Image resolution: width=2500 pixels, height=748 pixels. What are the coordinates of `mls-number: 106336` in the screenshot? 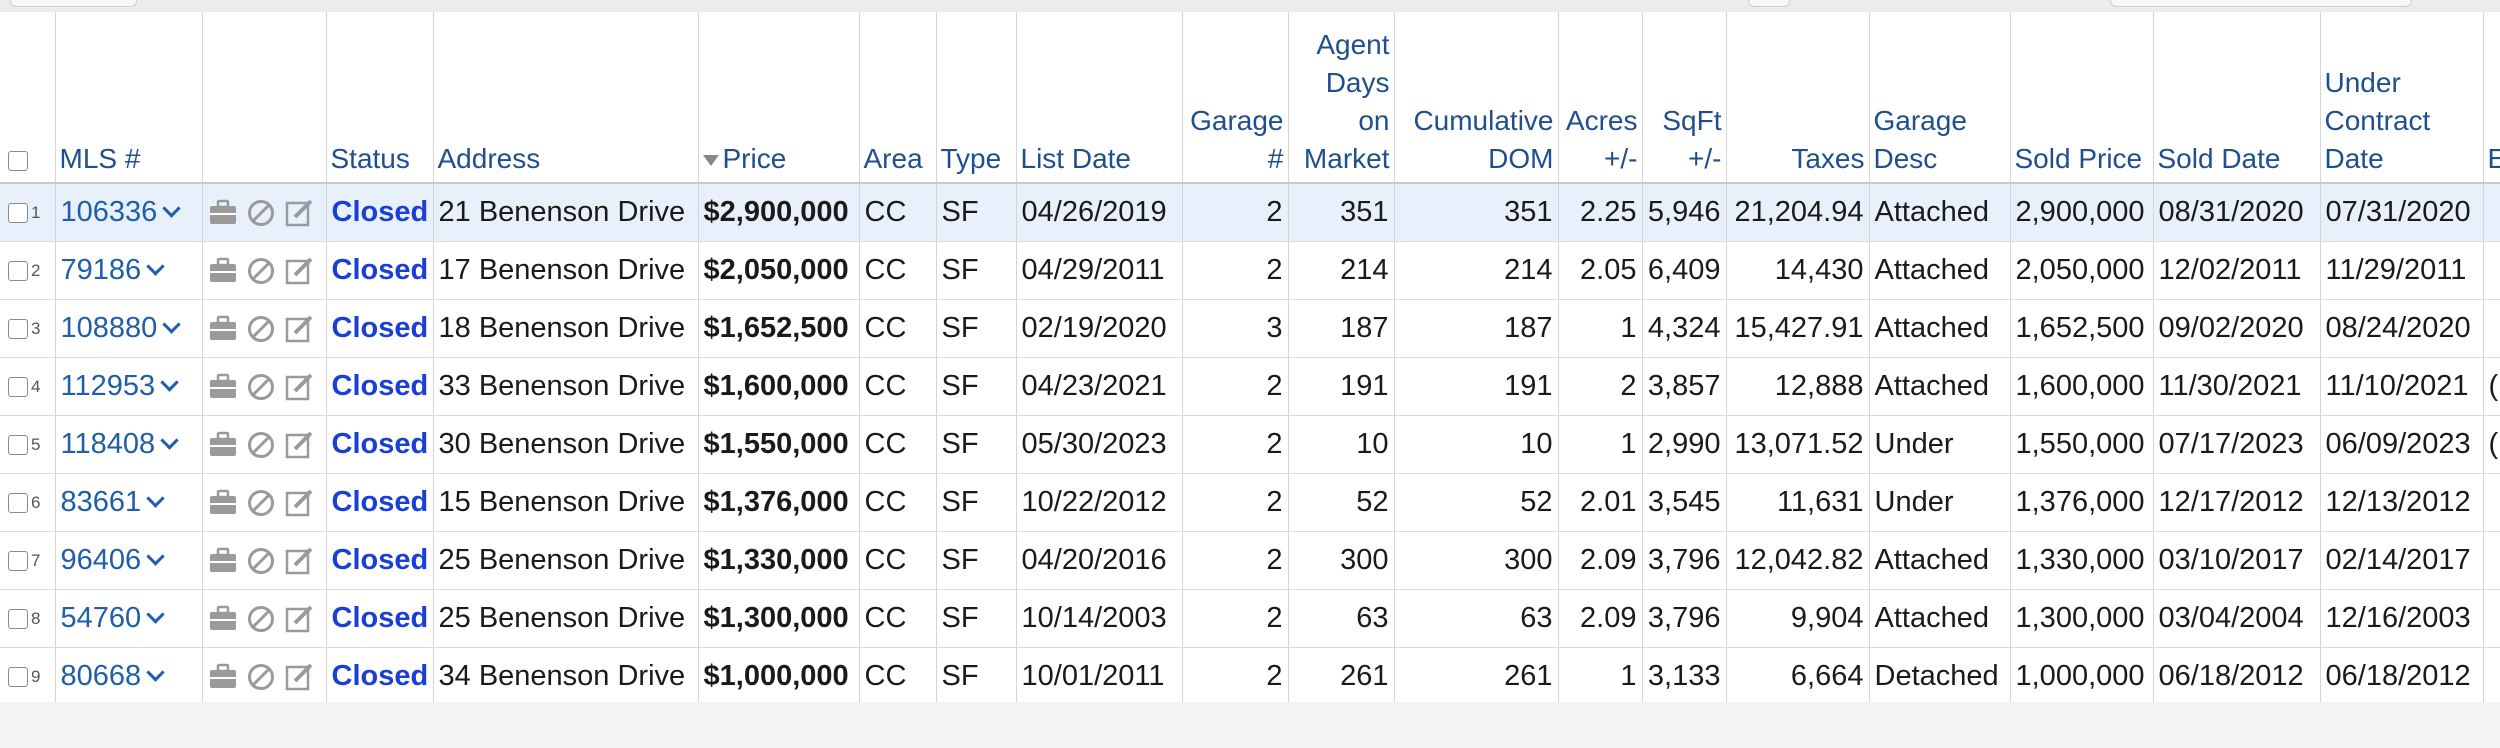 It's located at (109, 212).